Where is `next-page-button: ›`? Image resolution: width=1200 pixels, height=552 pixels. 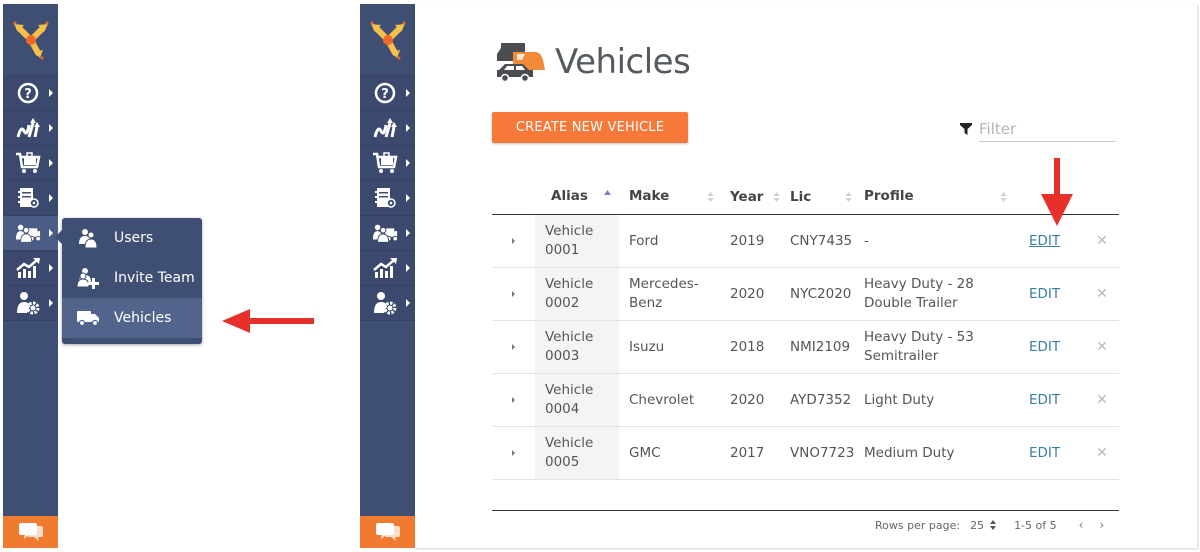
next-page-button: › is located at coordinates (1101, 525).